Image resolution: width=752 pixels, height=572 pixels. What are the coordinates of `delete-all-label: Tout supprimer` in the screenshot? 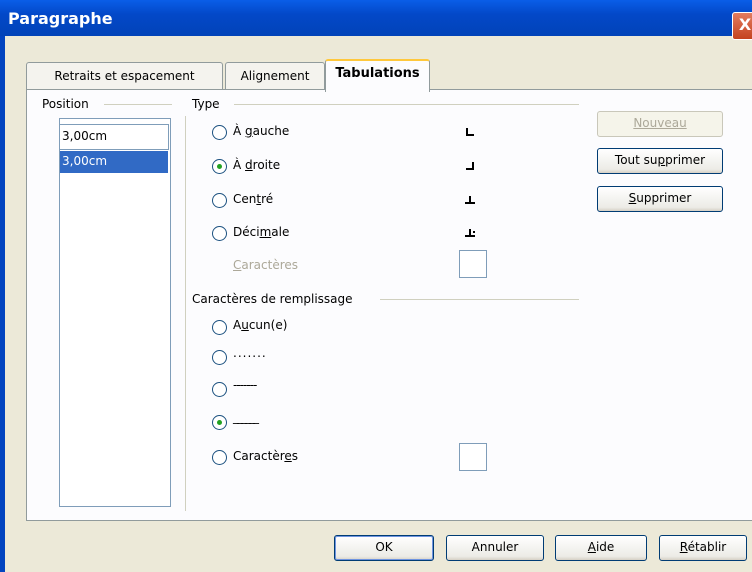 It's located at (660, 160).